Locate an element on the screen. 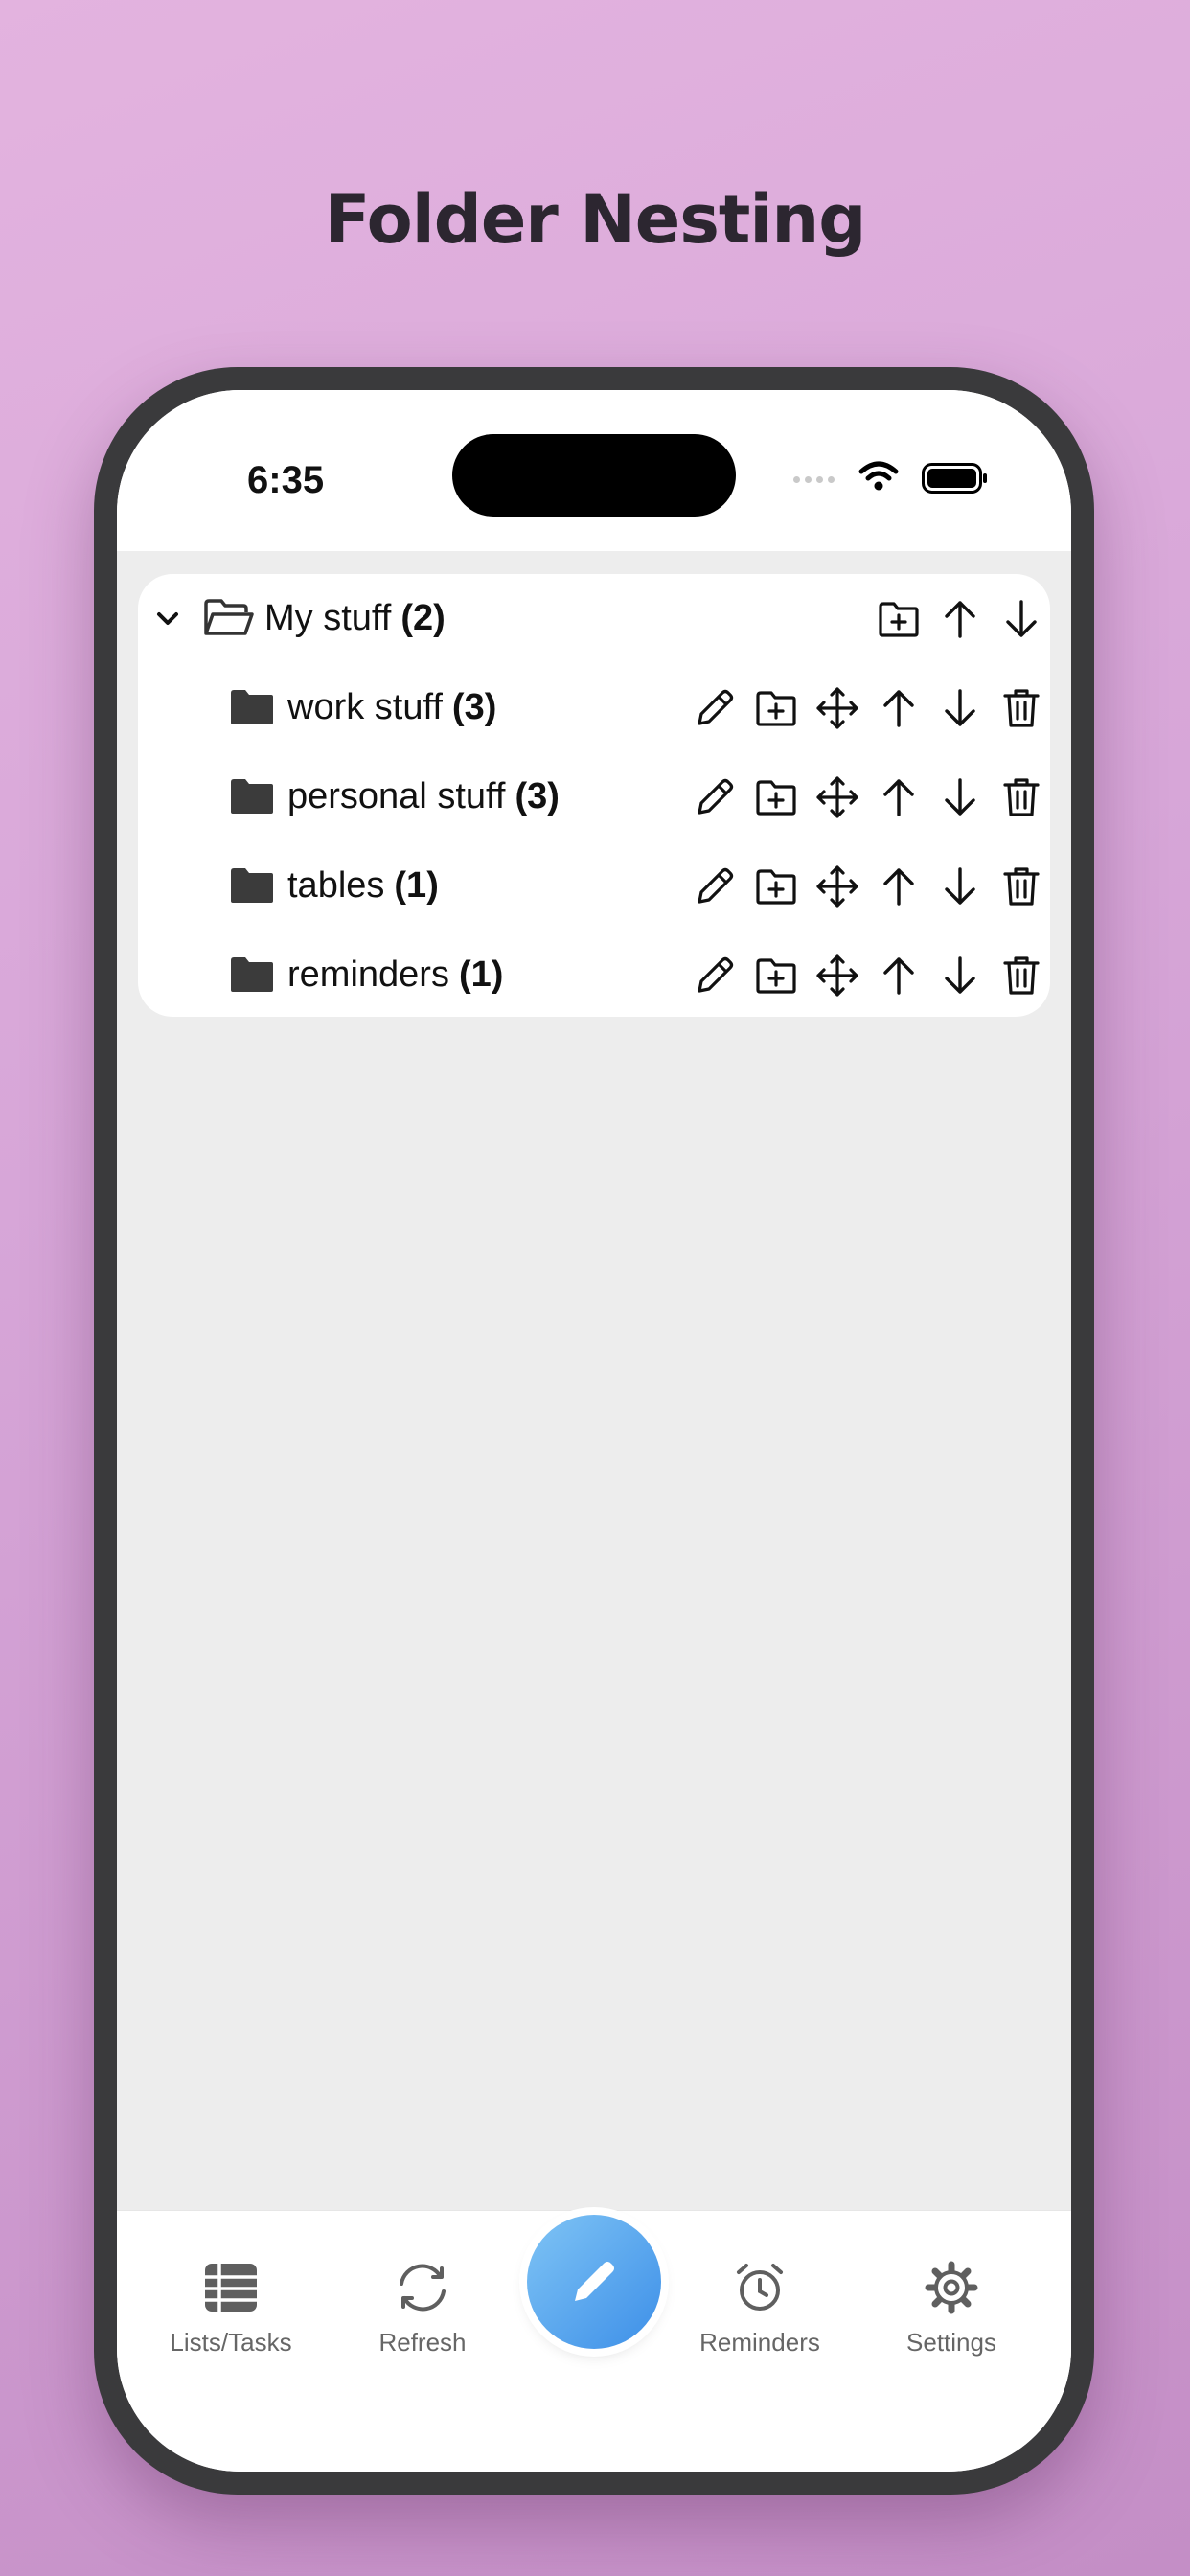  folder-name: work stuff is located at coordinates (365, 706).